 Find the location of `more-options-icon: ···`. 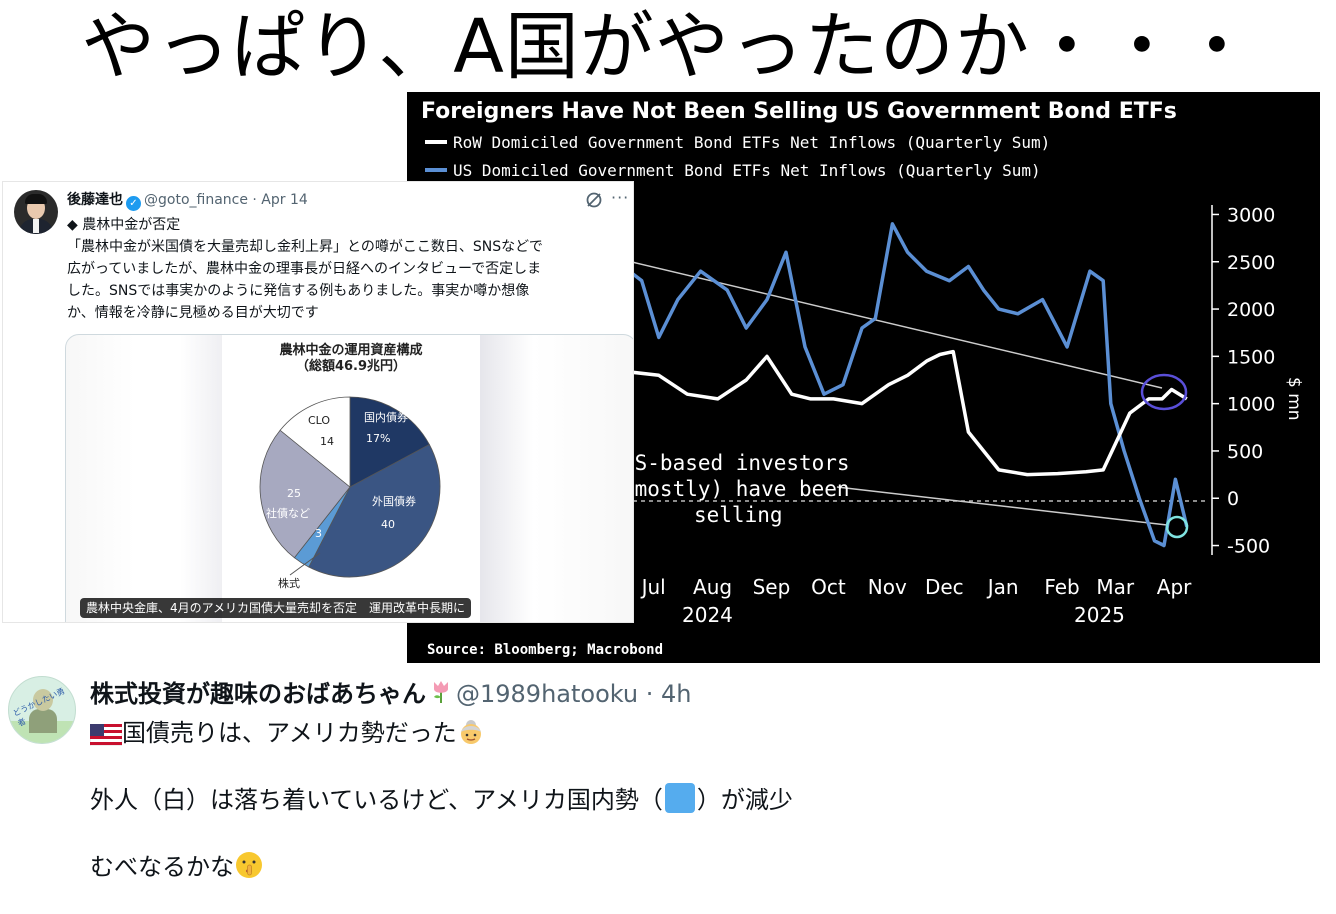

more-options-icon: ··· is located at coordinates (620, 197).